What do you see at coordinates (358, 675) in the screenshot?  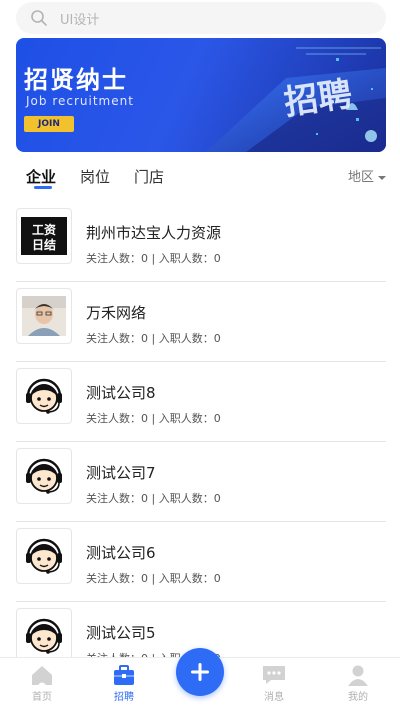 I see `user-icon` at bounding box center [358, 675].